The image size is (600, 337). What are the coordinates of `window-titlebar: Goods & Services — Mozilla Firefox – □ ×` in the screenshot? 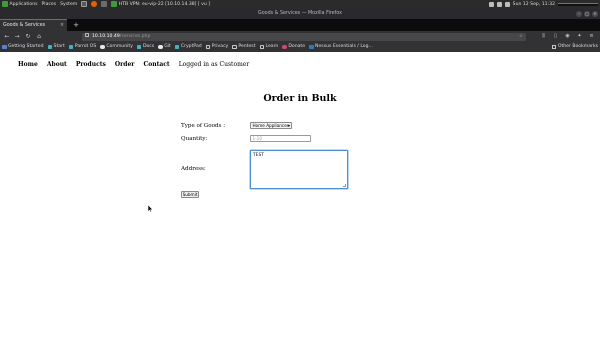 It's located at (300, 14).